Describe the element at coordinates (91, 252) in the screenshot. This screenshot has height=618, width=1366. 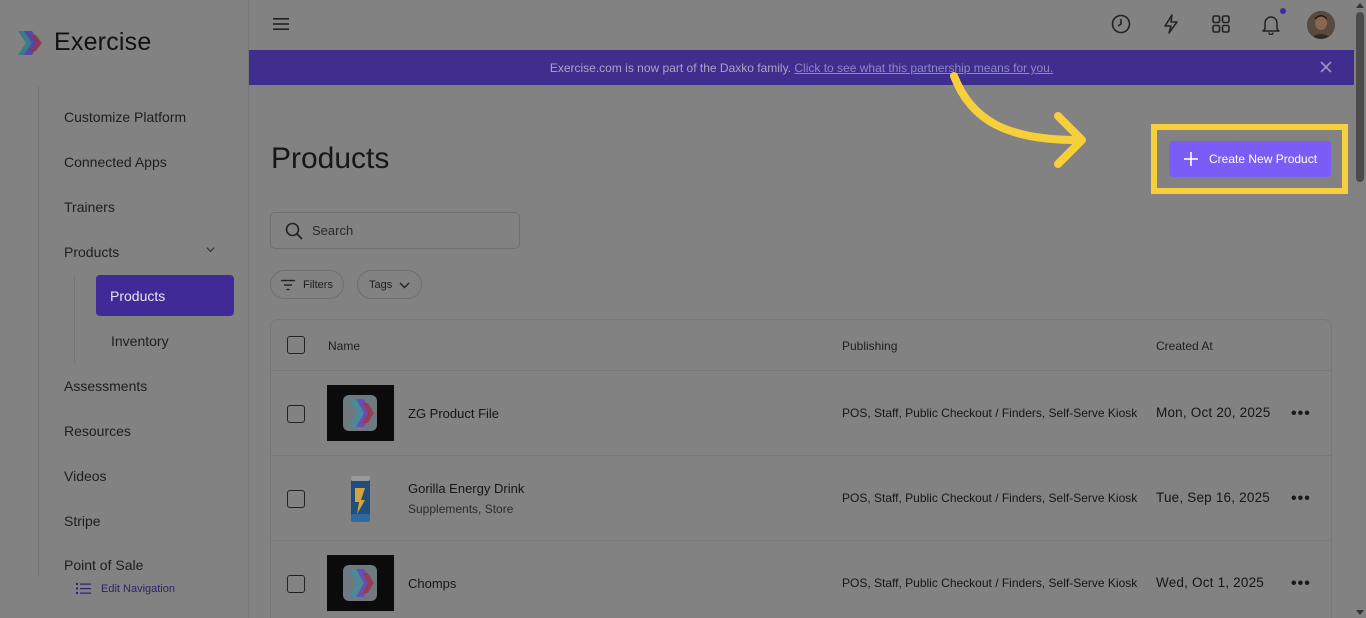
I see `sidebar-item-products: Products` at that location.